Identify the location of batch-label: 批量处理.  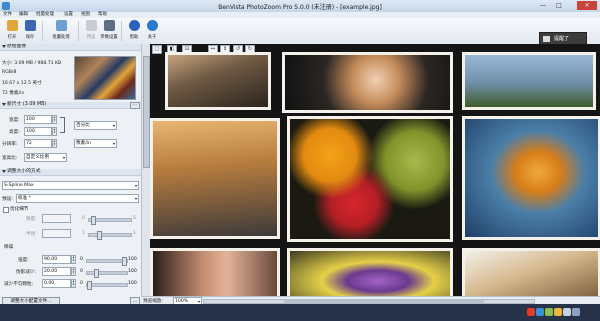
(61, 37).